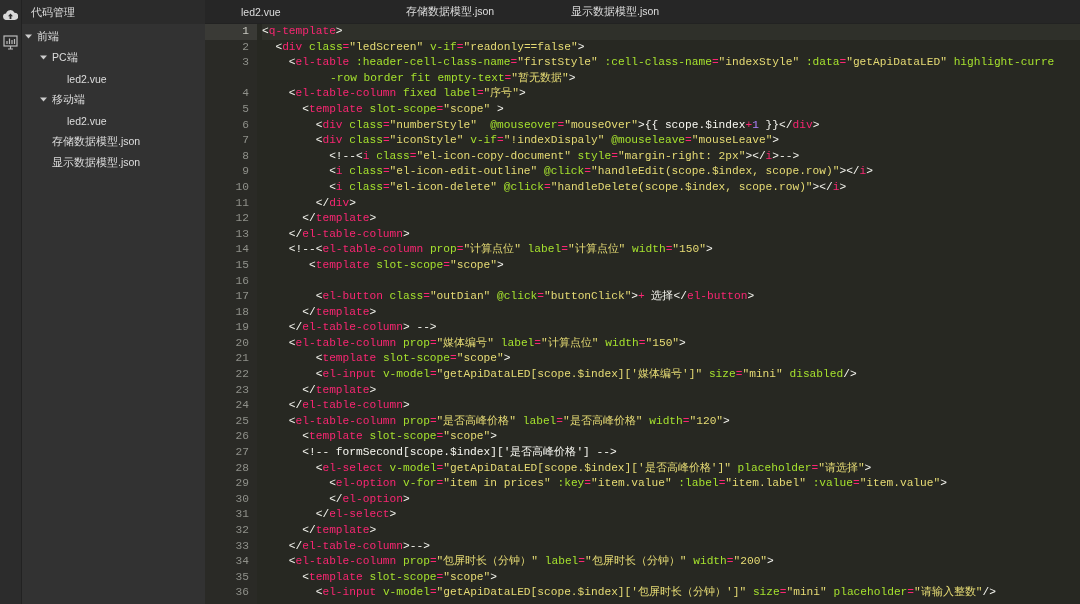 This screenshot has width=1080, height=604. Describe the element at coordinates (10, 42) in the screenshot. I see `monitor-chart-icon` at that location.